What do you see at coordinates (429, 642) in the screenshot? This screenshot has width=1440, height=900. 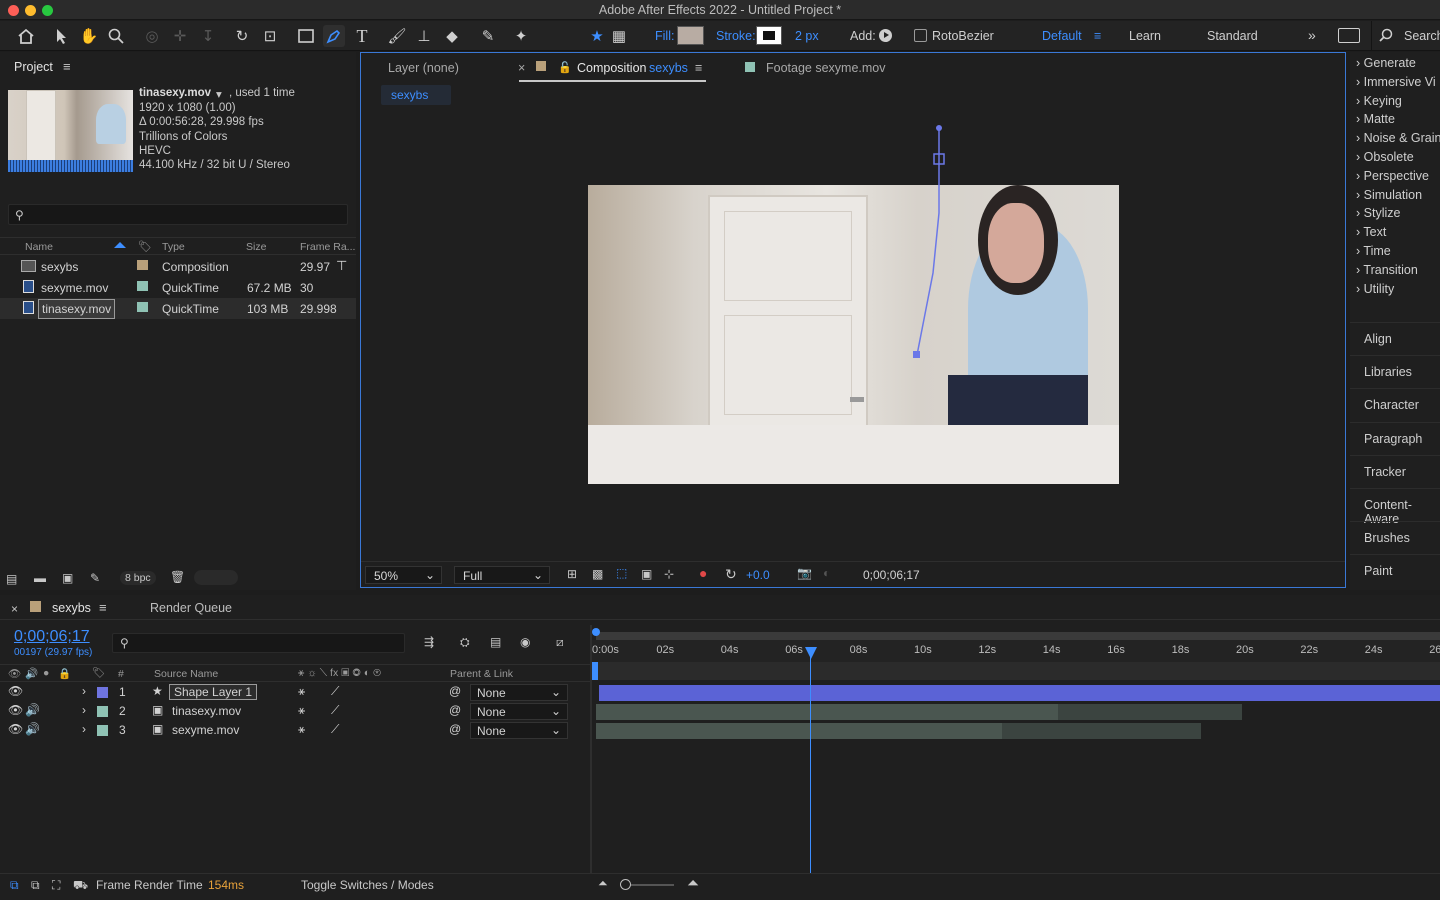 I see `composition-mini-flowchart-icon: ⇶` at bounding box center [429, 642].